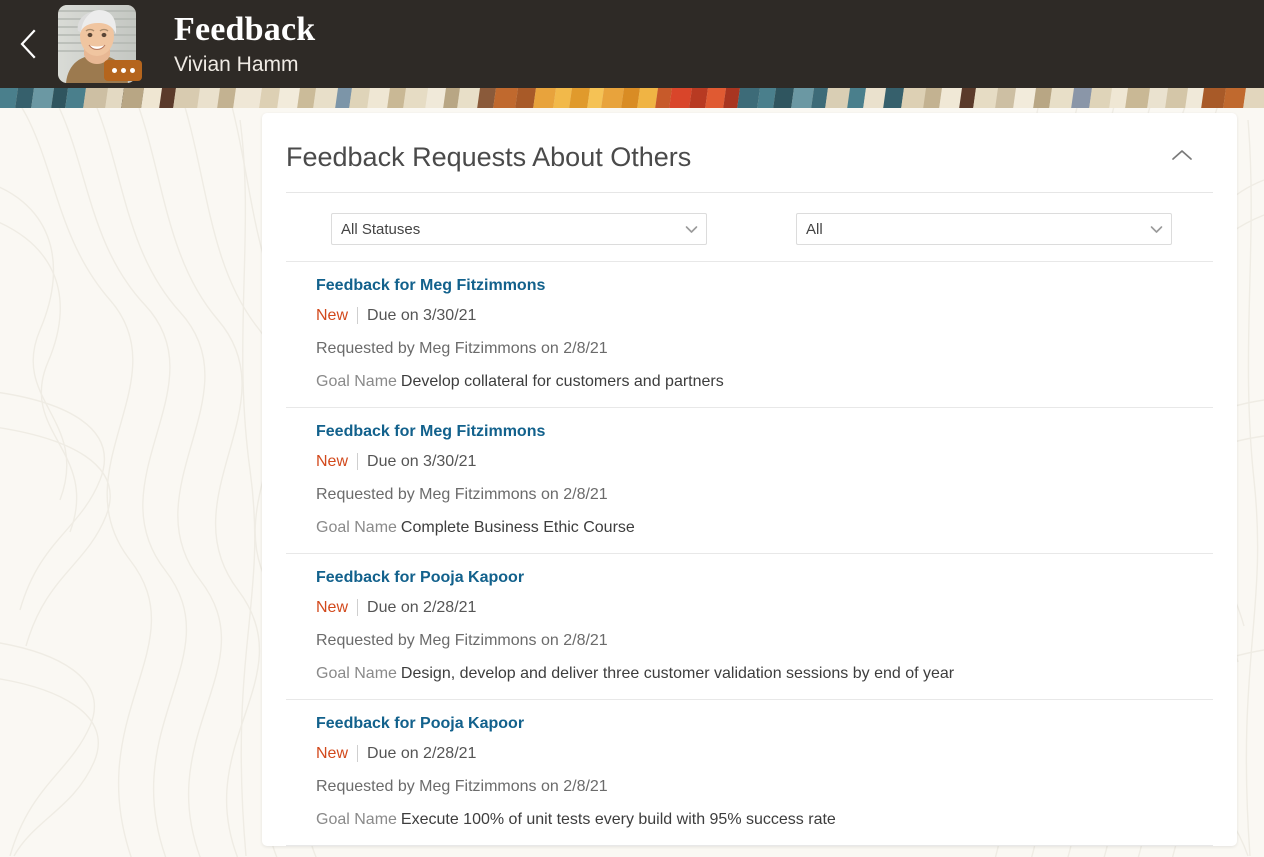 The image size is (1264, 857). I want to click on goal-value: Complete Business Ethic Course, so click(517, 527).